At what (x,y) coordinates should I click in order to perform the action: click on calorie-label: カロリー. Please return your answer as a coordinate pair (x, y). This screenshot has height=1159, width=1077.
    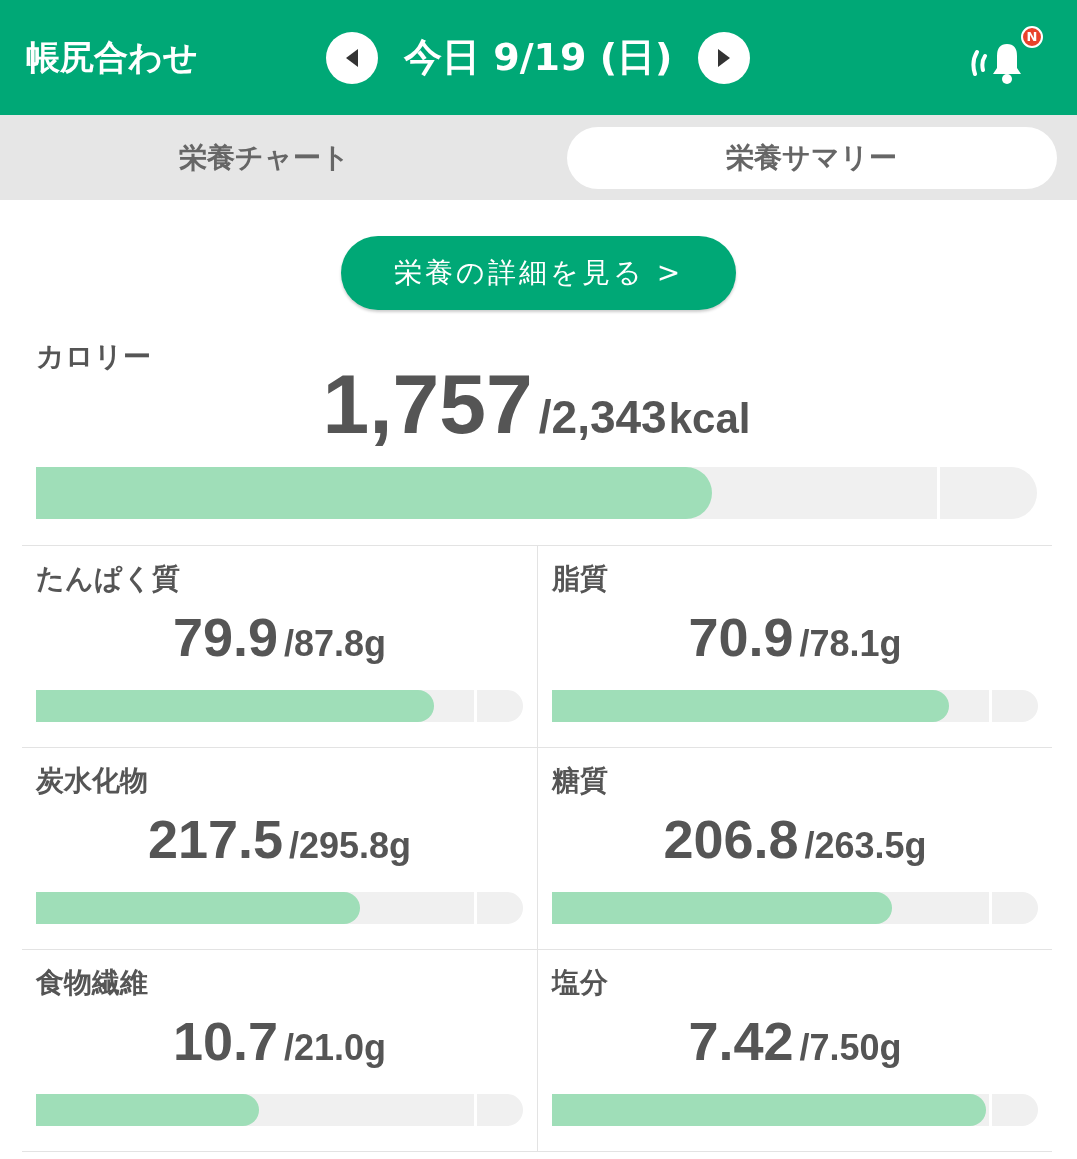
    Looking at the image, I should click on (94, 357).